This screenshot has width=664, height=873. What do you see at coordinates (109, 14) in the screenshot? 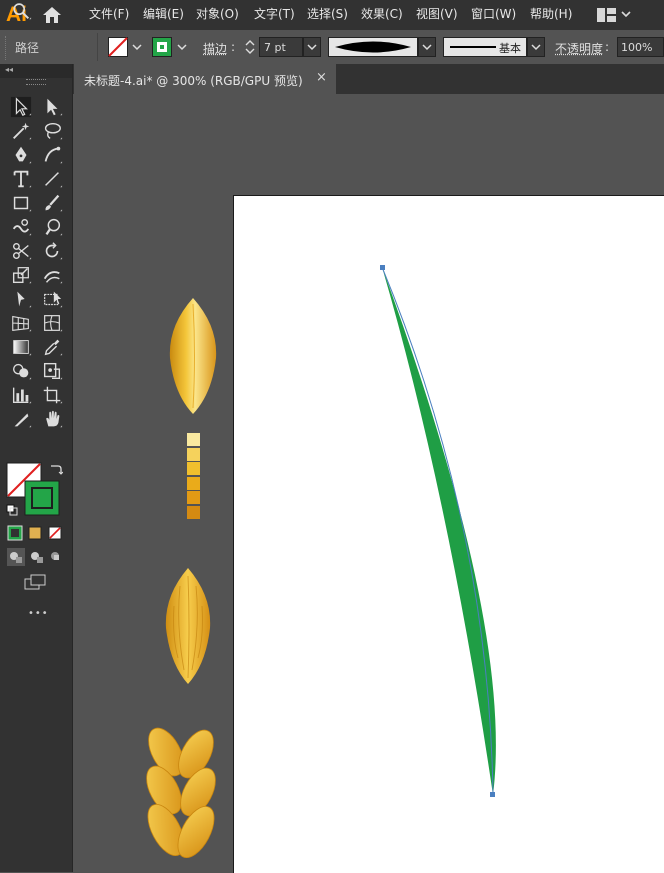
I see `menu-file: 文件(F)` at bounding box center [109, 14].